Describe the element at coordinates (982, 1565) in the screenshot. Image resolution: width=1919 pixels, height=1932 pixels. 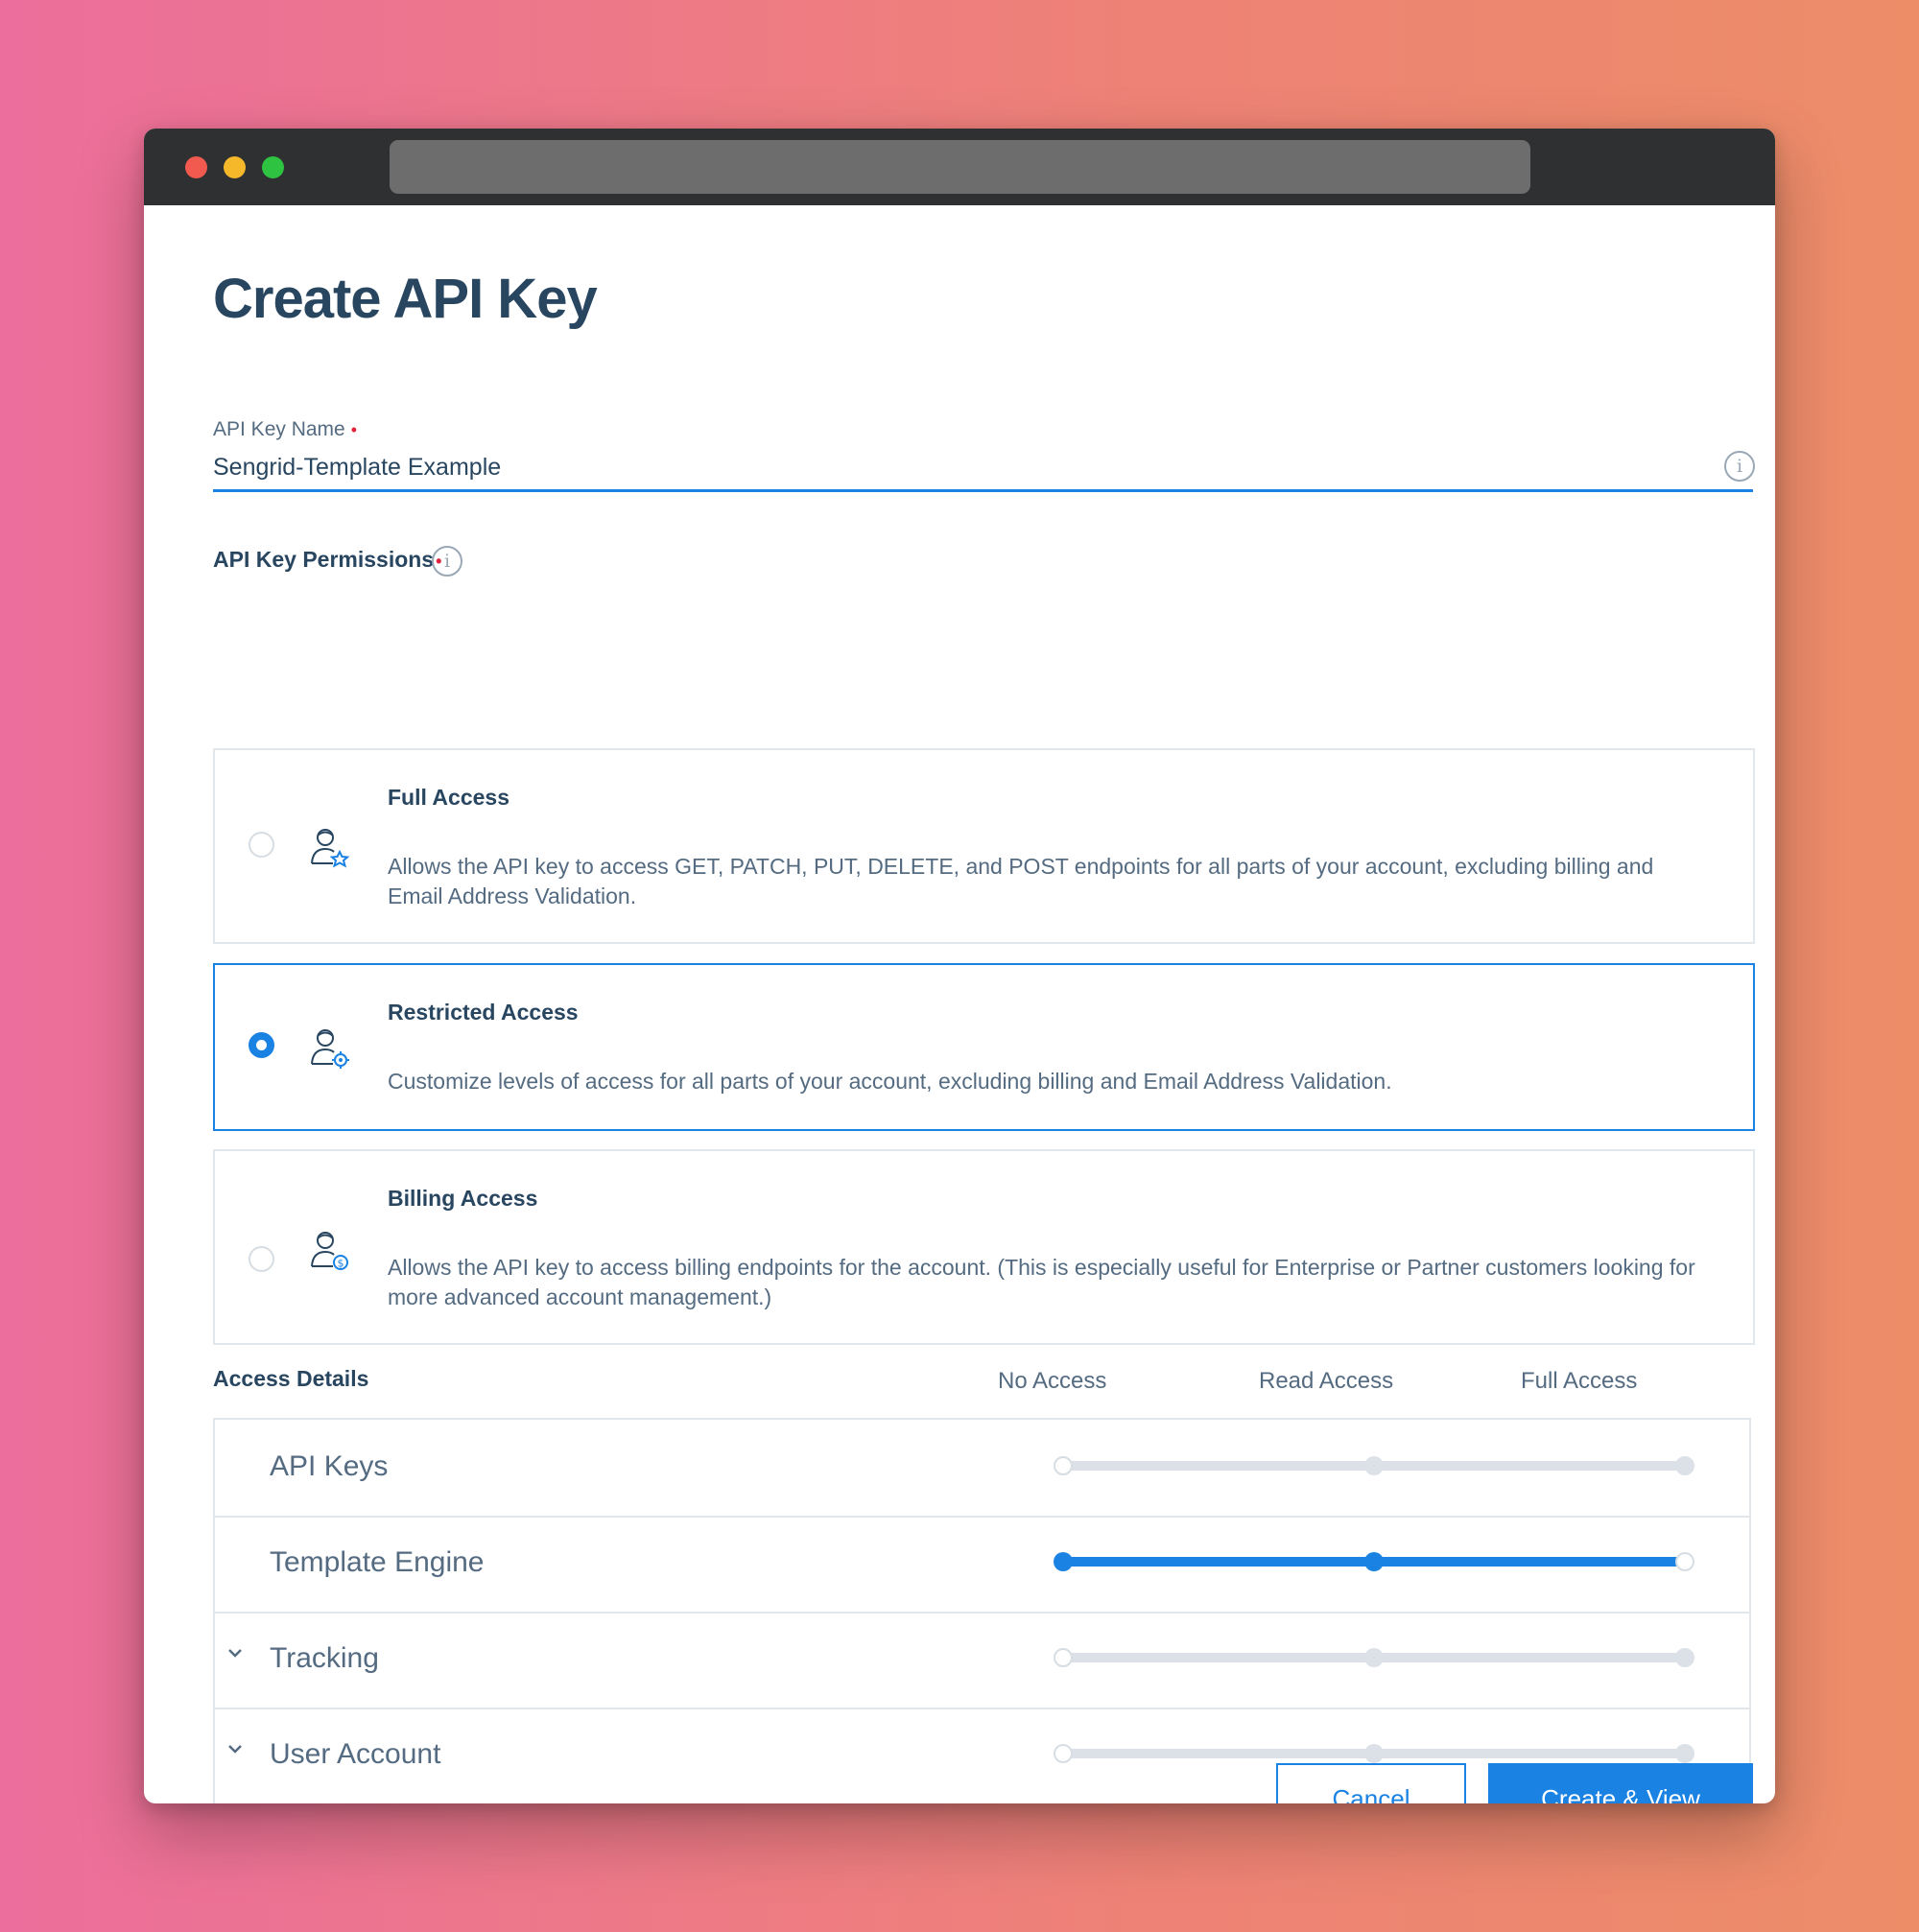
I see `access-row-template-engine: Template Engine` at that location.